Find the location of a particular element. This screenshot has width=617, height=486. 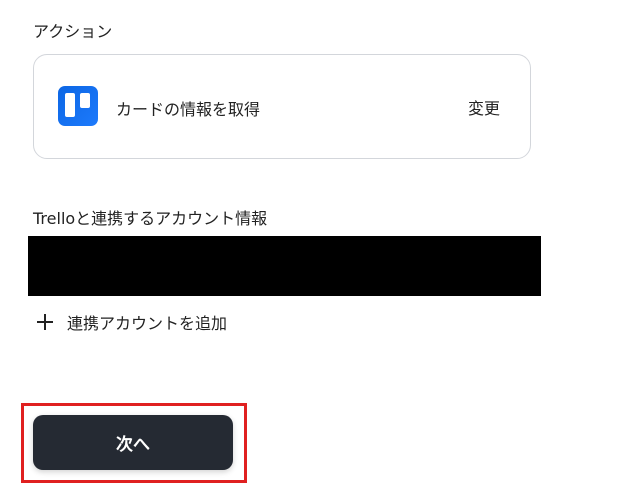

account-section-title: Trelloと連携するアカウント情報 is located at coordinates (150, 218).